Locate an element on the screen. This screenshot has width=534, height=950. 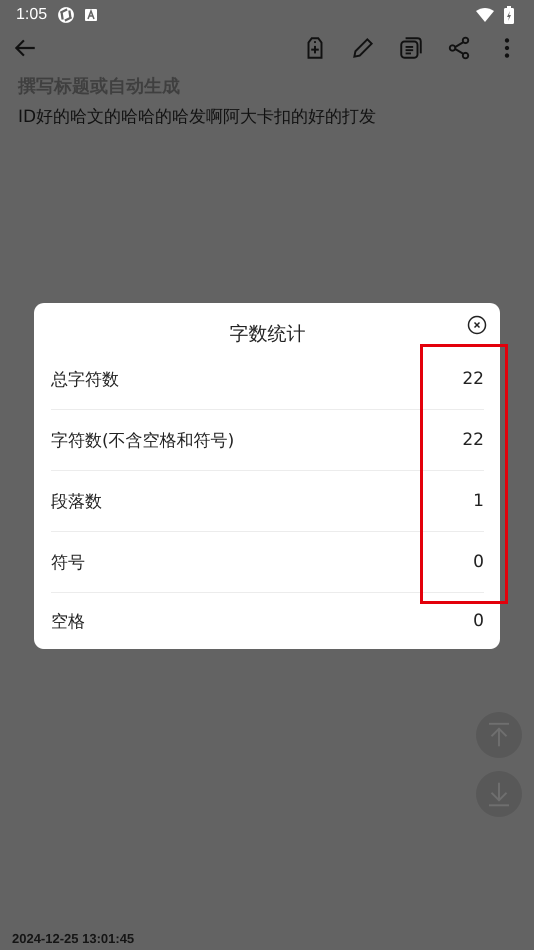
share-icon is located at coordinates (459, 48).